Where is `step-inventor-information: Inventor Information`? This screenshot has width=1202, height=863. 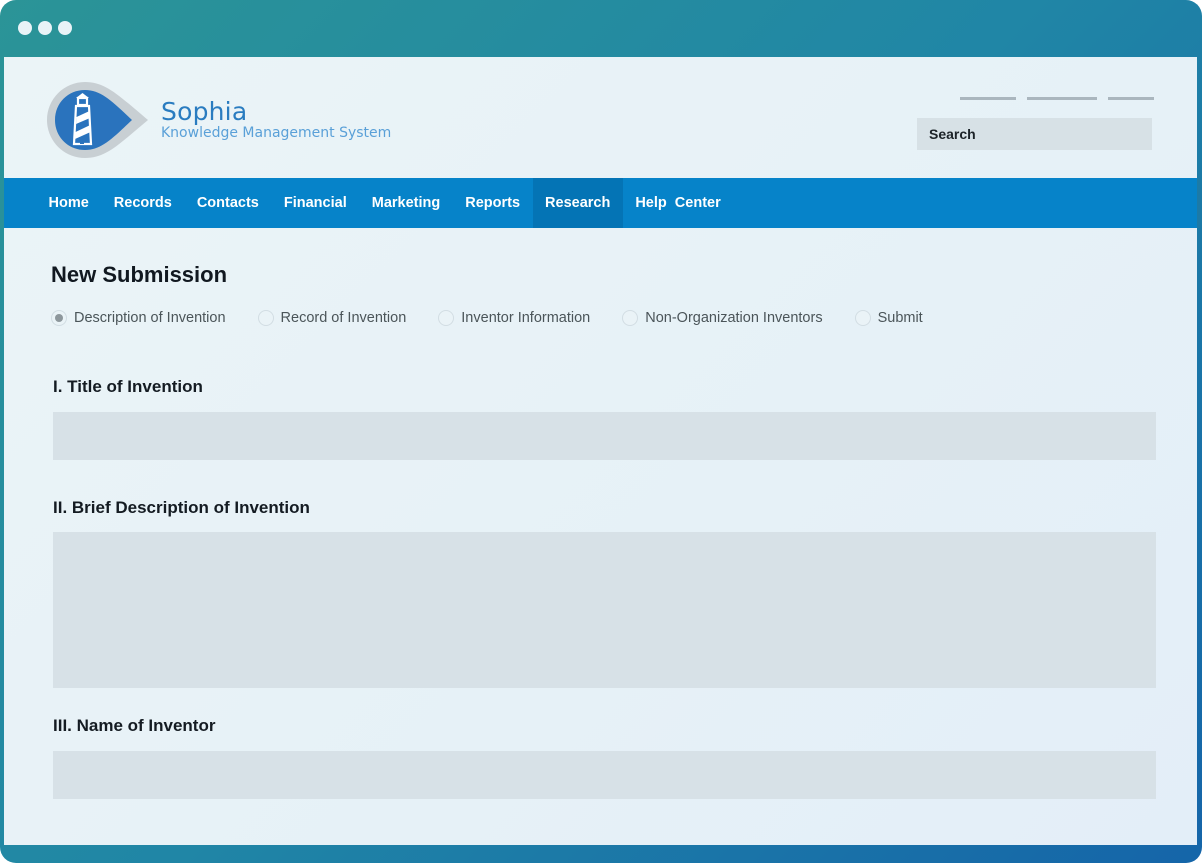 step-inventor-information: Inventor Information is located at coordinates (514, 318).